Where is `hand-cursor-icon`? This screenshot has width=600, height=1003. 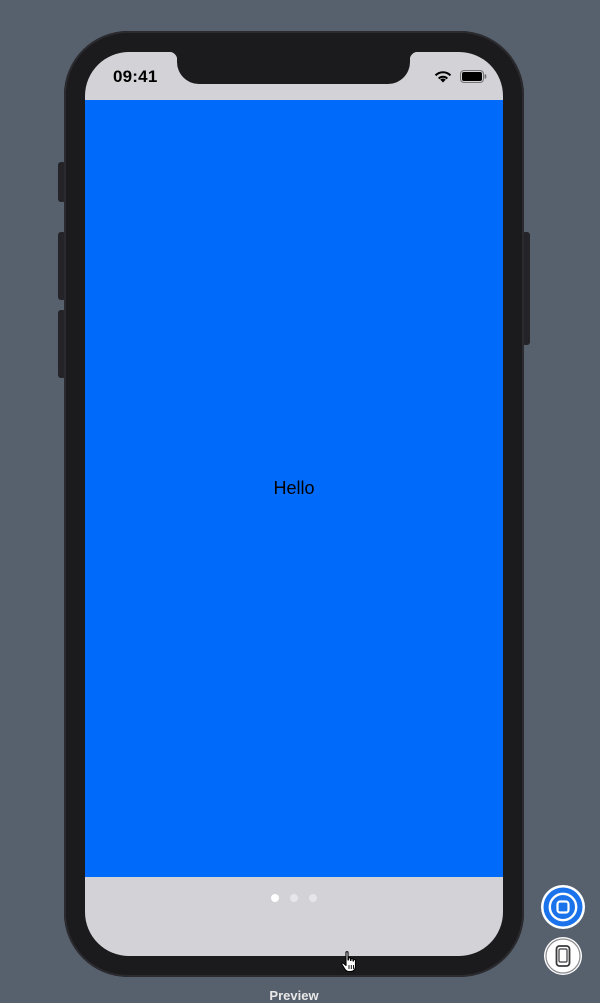
hand-cursor-icon is located at coordinates (350, 962).